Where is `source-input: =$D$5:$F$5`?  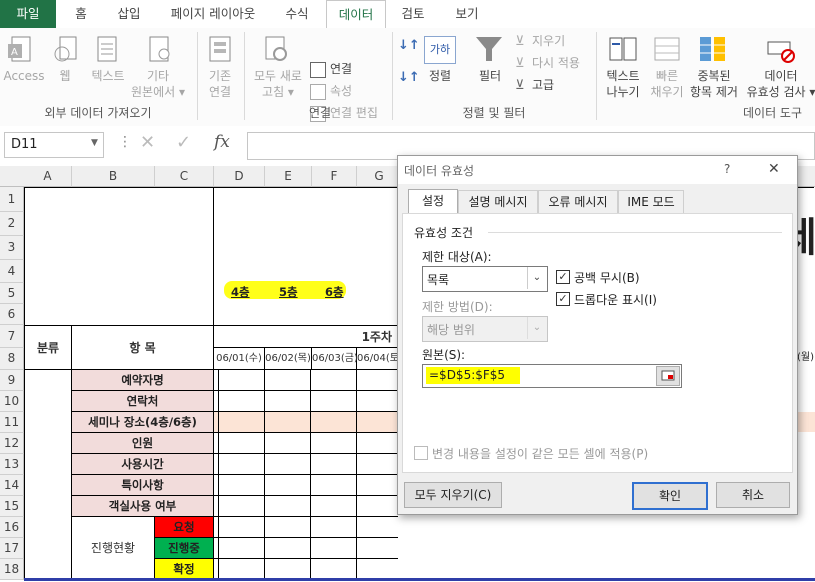 source-input: =$D$5:$F$5 is located at coordinates (552, 376).